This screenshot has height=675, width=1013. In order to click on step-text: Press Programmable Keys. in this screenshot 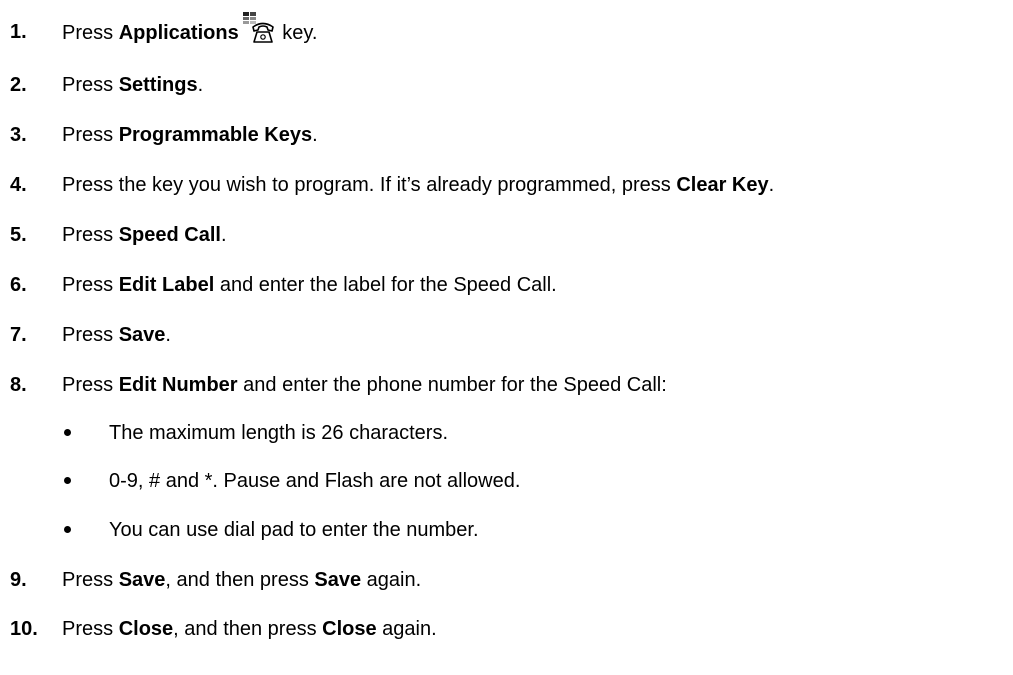, I will do `click(190, 135)`.